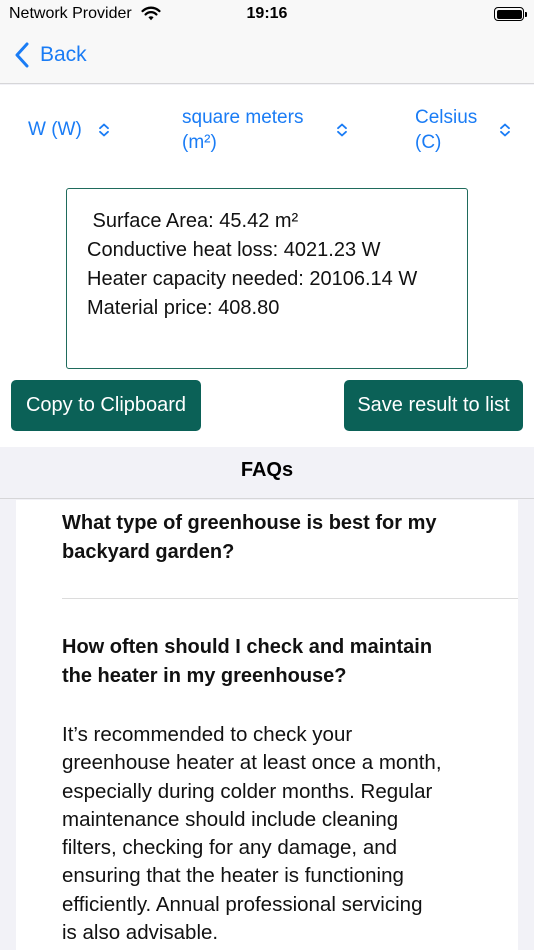 The image size is (534, 950). I want to click on result-heat-loss: Conductive heat loss: 4021.23 W, so click(234, 250).